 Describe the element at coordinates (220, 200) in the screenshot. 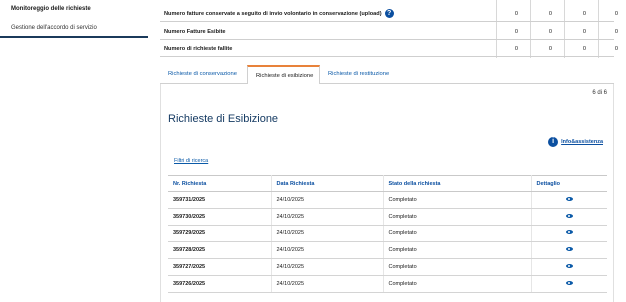

I see `cell-nr: 359731/2025` at that location.